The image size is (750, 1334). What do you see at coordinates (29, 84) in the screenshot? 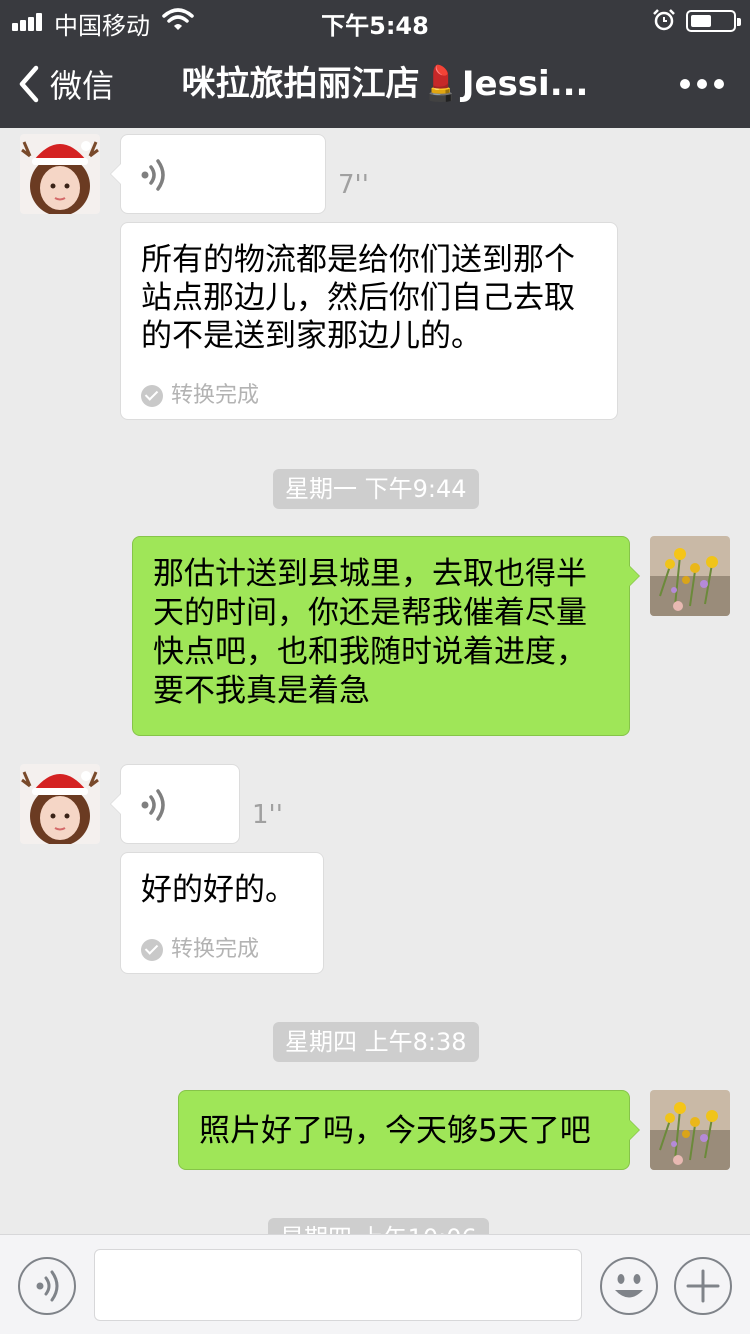
I see `chevron-left-icon` at bounding box center [29, 84].